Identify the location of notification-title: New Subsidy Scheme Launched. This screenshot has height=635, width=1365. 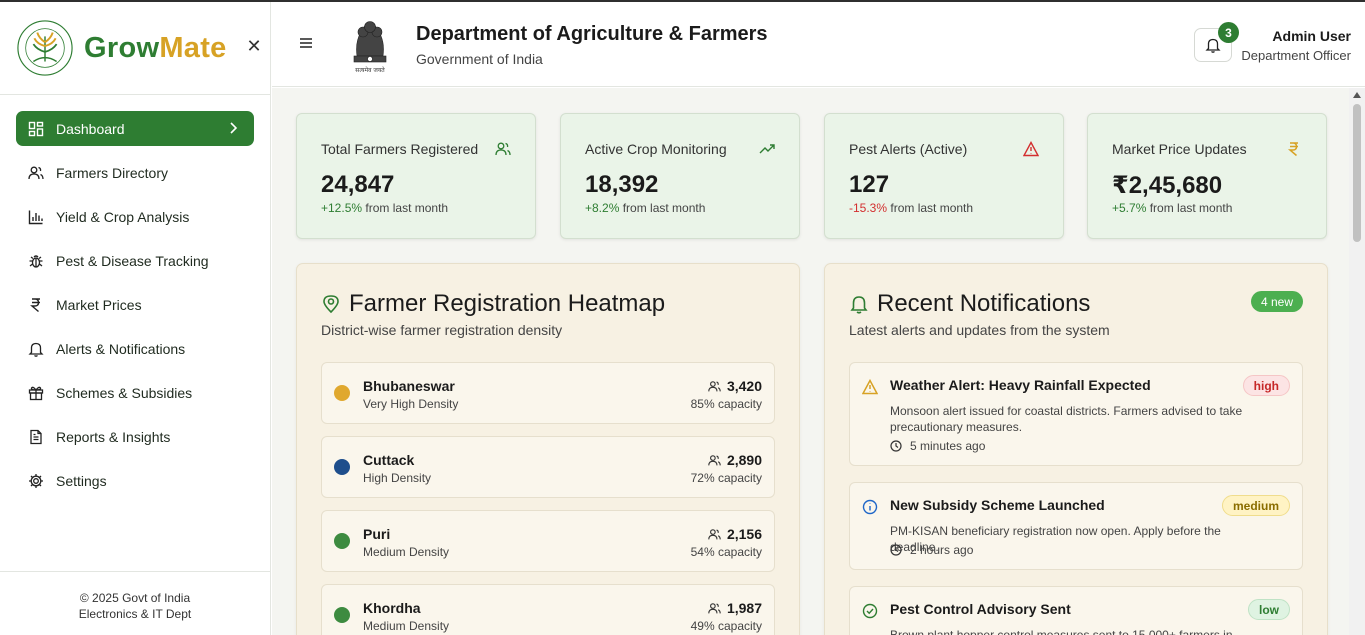
(997, 505).